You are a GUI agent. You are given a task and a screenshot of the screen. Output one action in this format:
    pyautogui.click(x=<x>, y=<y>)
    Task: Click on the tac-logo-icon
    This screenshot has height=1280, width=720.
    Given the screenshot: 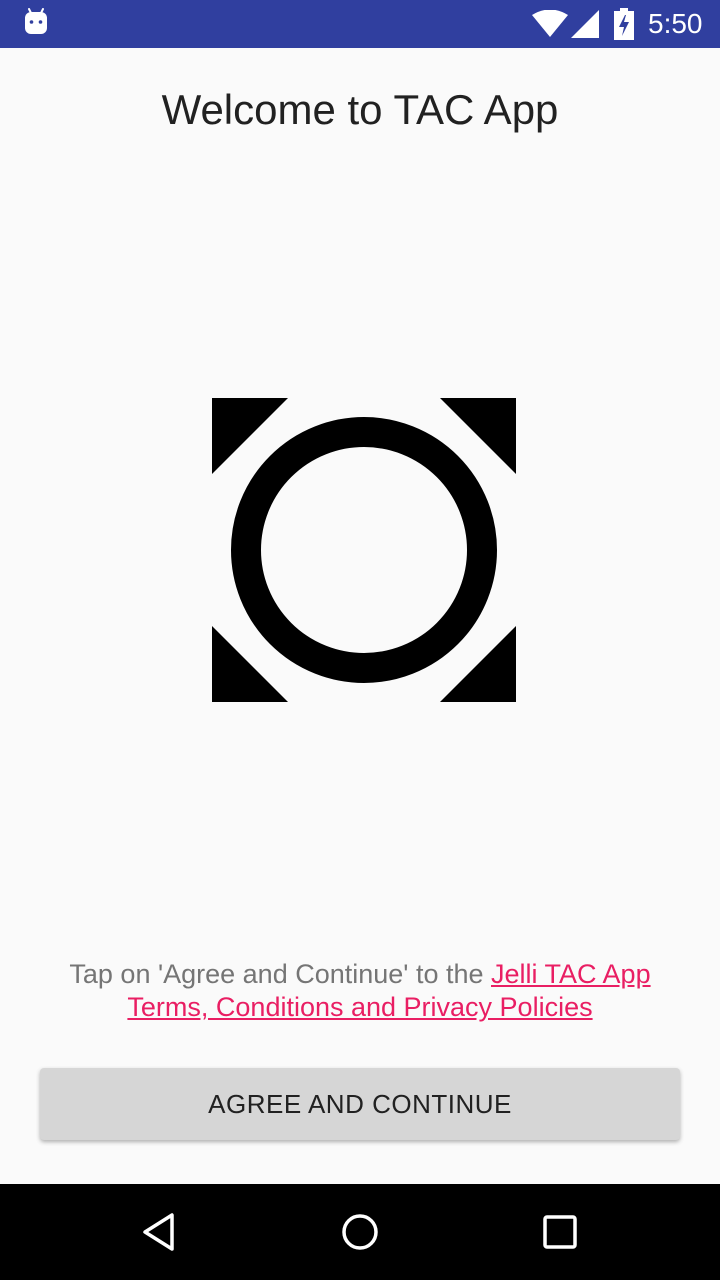 What is the action you would take?
    pyautogui.click(x=364, y=550)
    